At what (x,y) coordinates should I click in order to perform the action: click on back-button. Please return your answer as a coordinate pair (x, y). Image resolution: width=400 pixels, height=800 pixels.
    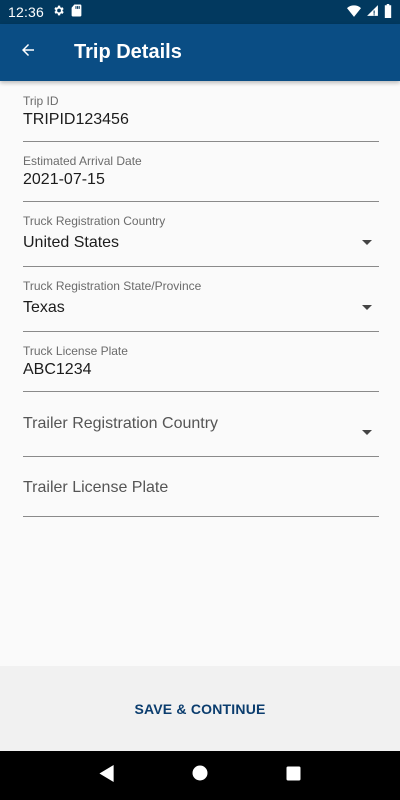
    Looking at the image, I should click on (28, 53).